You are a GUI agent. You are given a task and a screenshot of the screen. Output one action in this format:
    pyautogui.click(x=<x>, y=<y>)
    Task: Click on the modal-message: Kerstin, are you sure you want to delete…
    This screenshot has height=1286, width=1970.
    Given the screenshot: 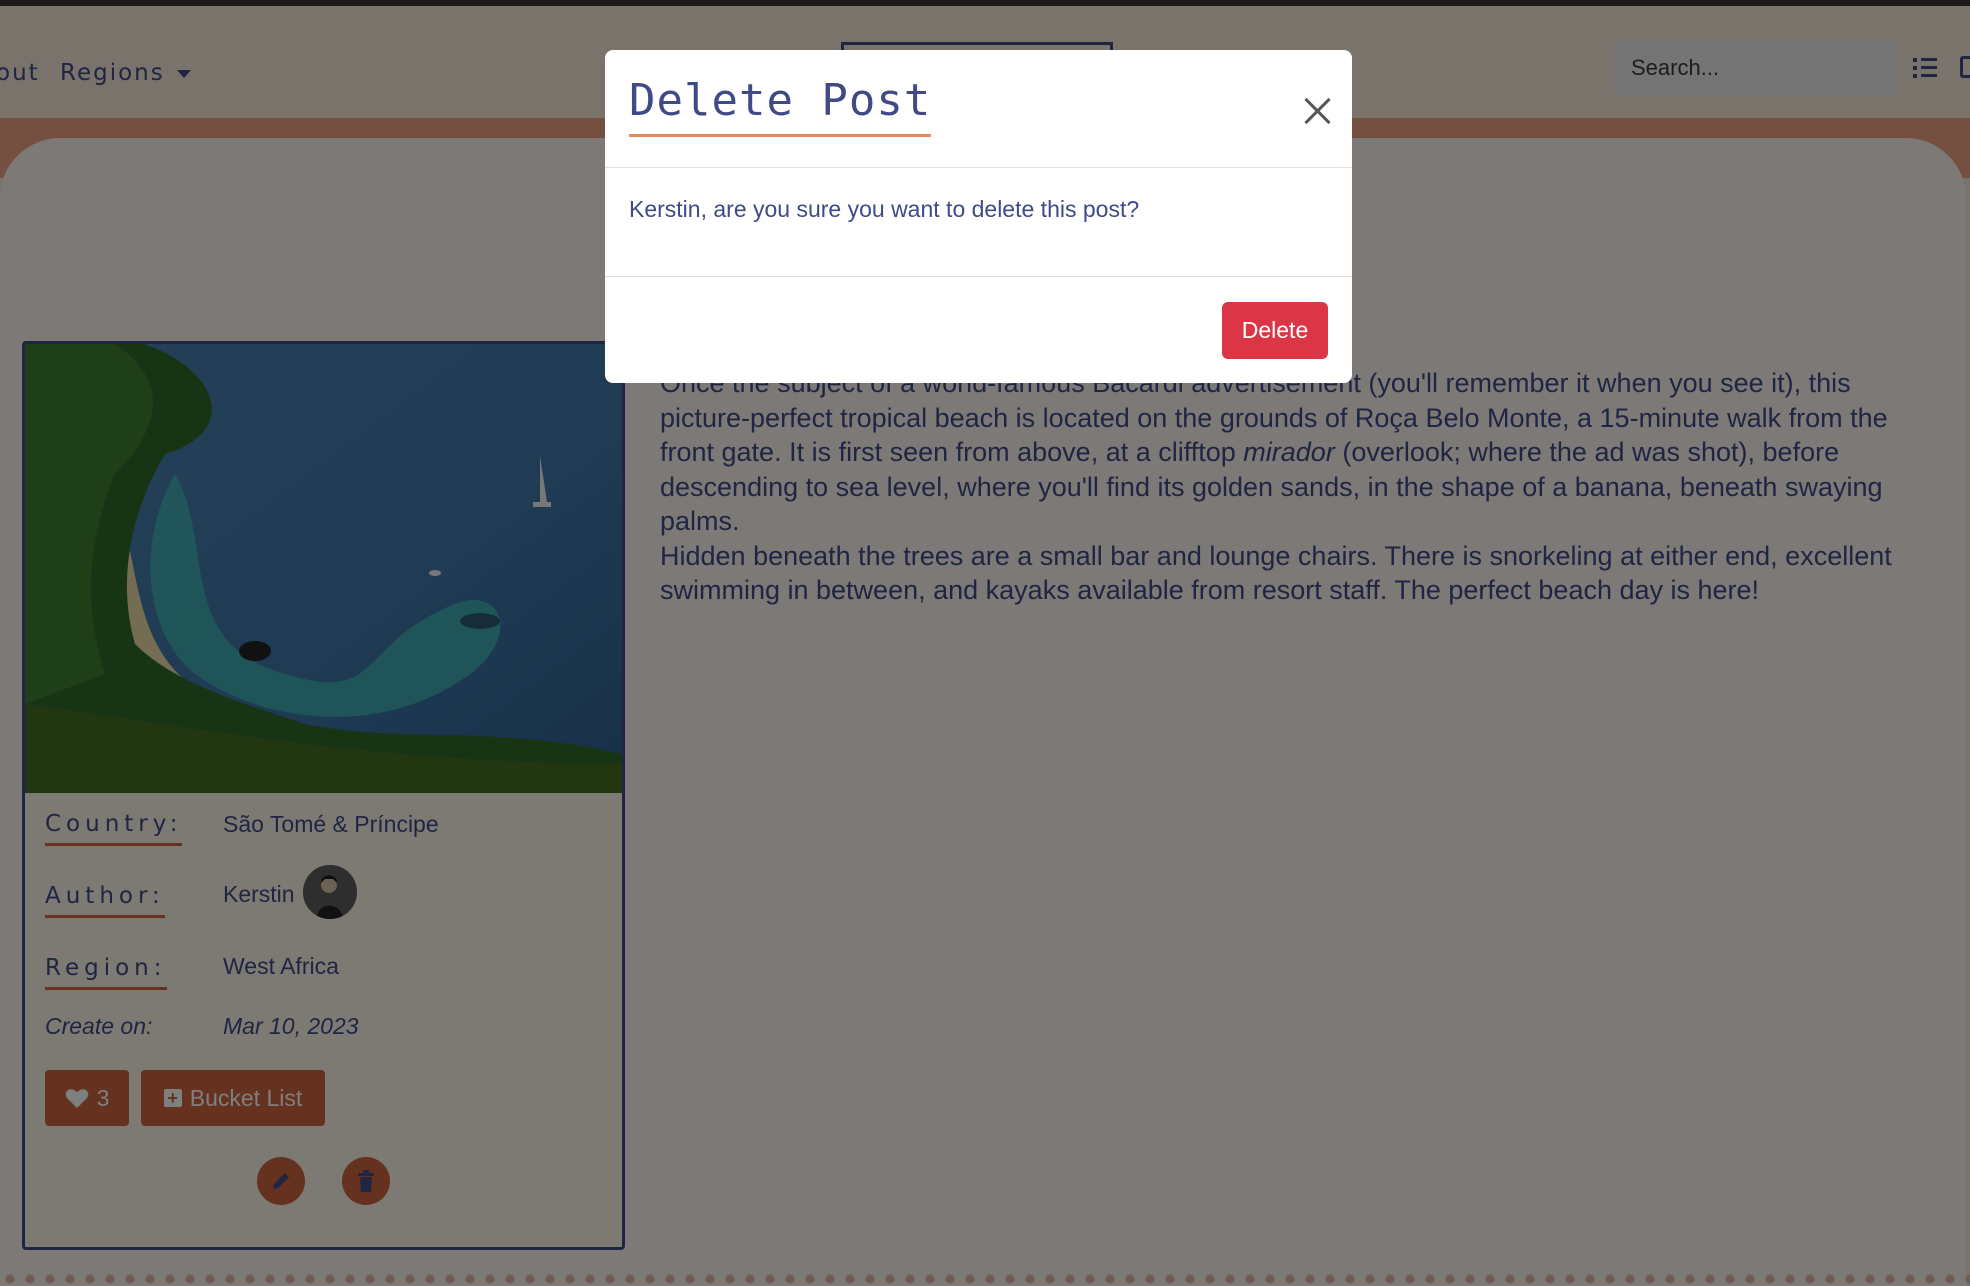 What is the action you would take?
    pyautogui.click(x=884, y=209)
    